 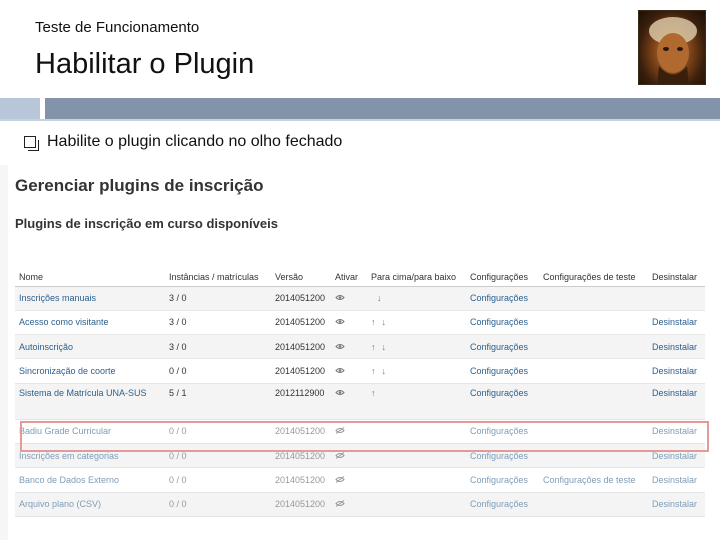 I want to click on column-header-settings: Configurações, so click(x=502, y=271).